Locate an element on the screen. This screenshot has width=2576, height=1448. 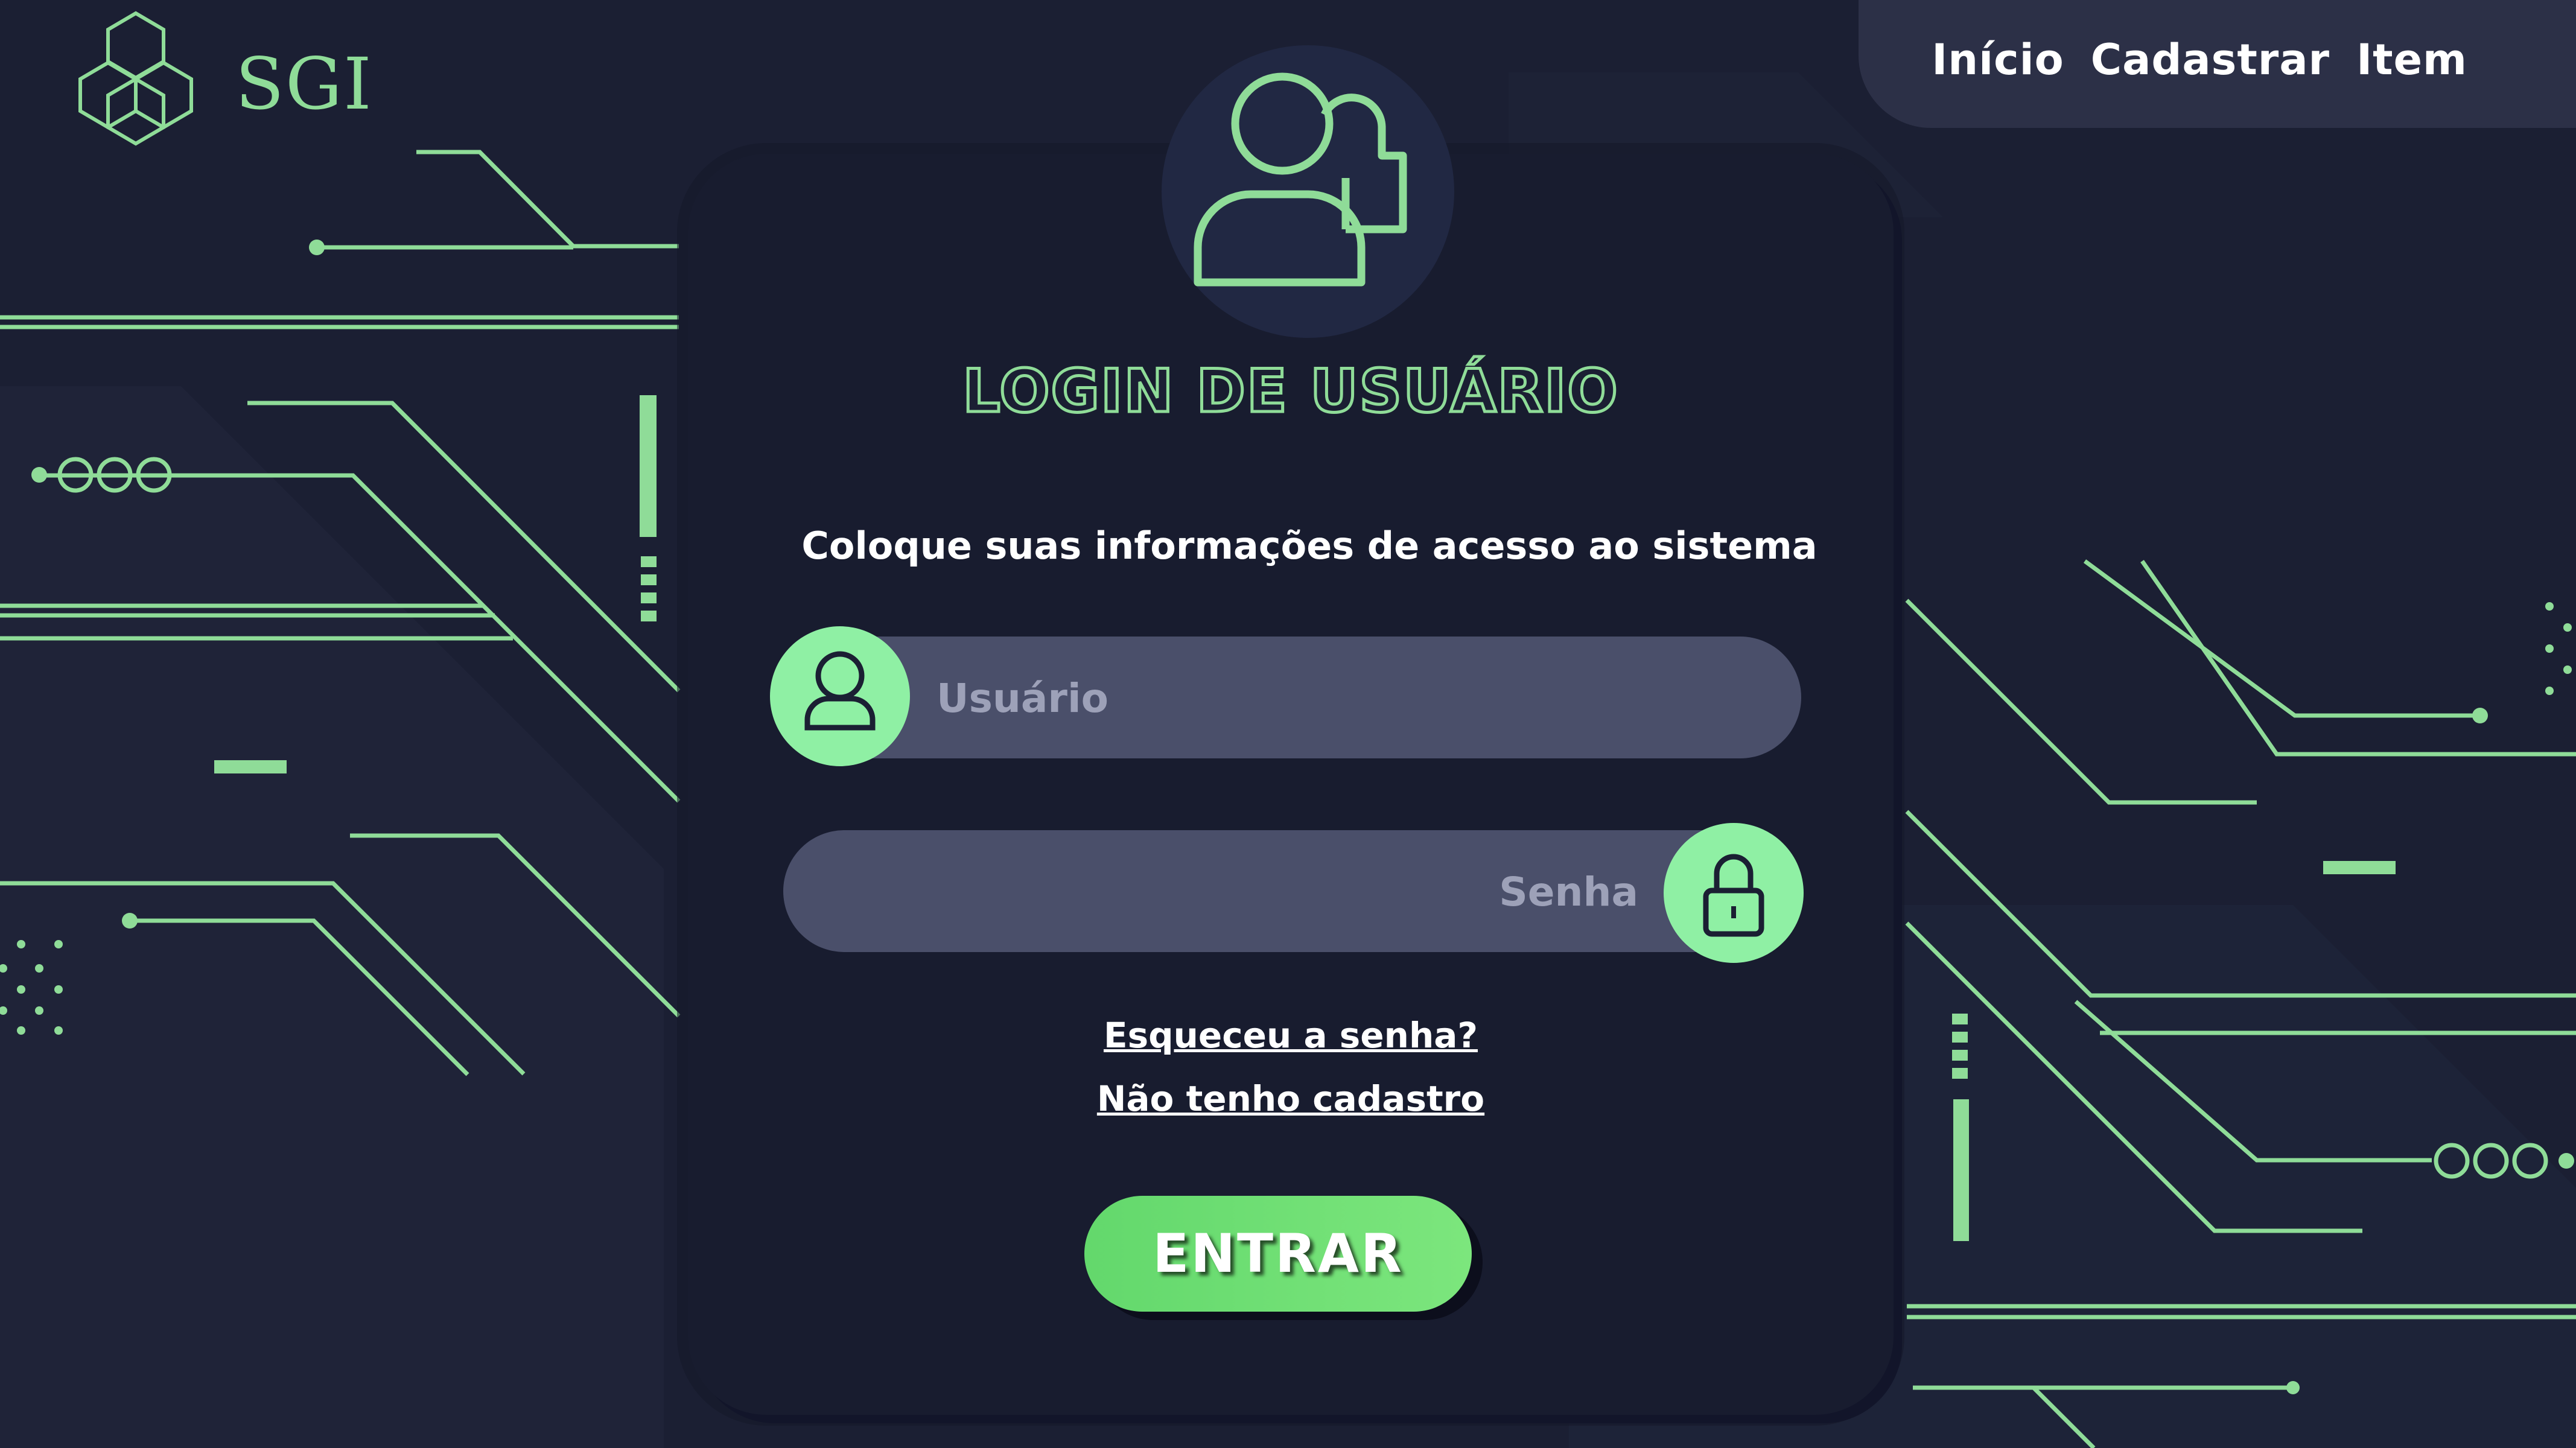
nav-cadastrar: Cadastrar is located at coordinates (2210, 59).